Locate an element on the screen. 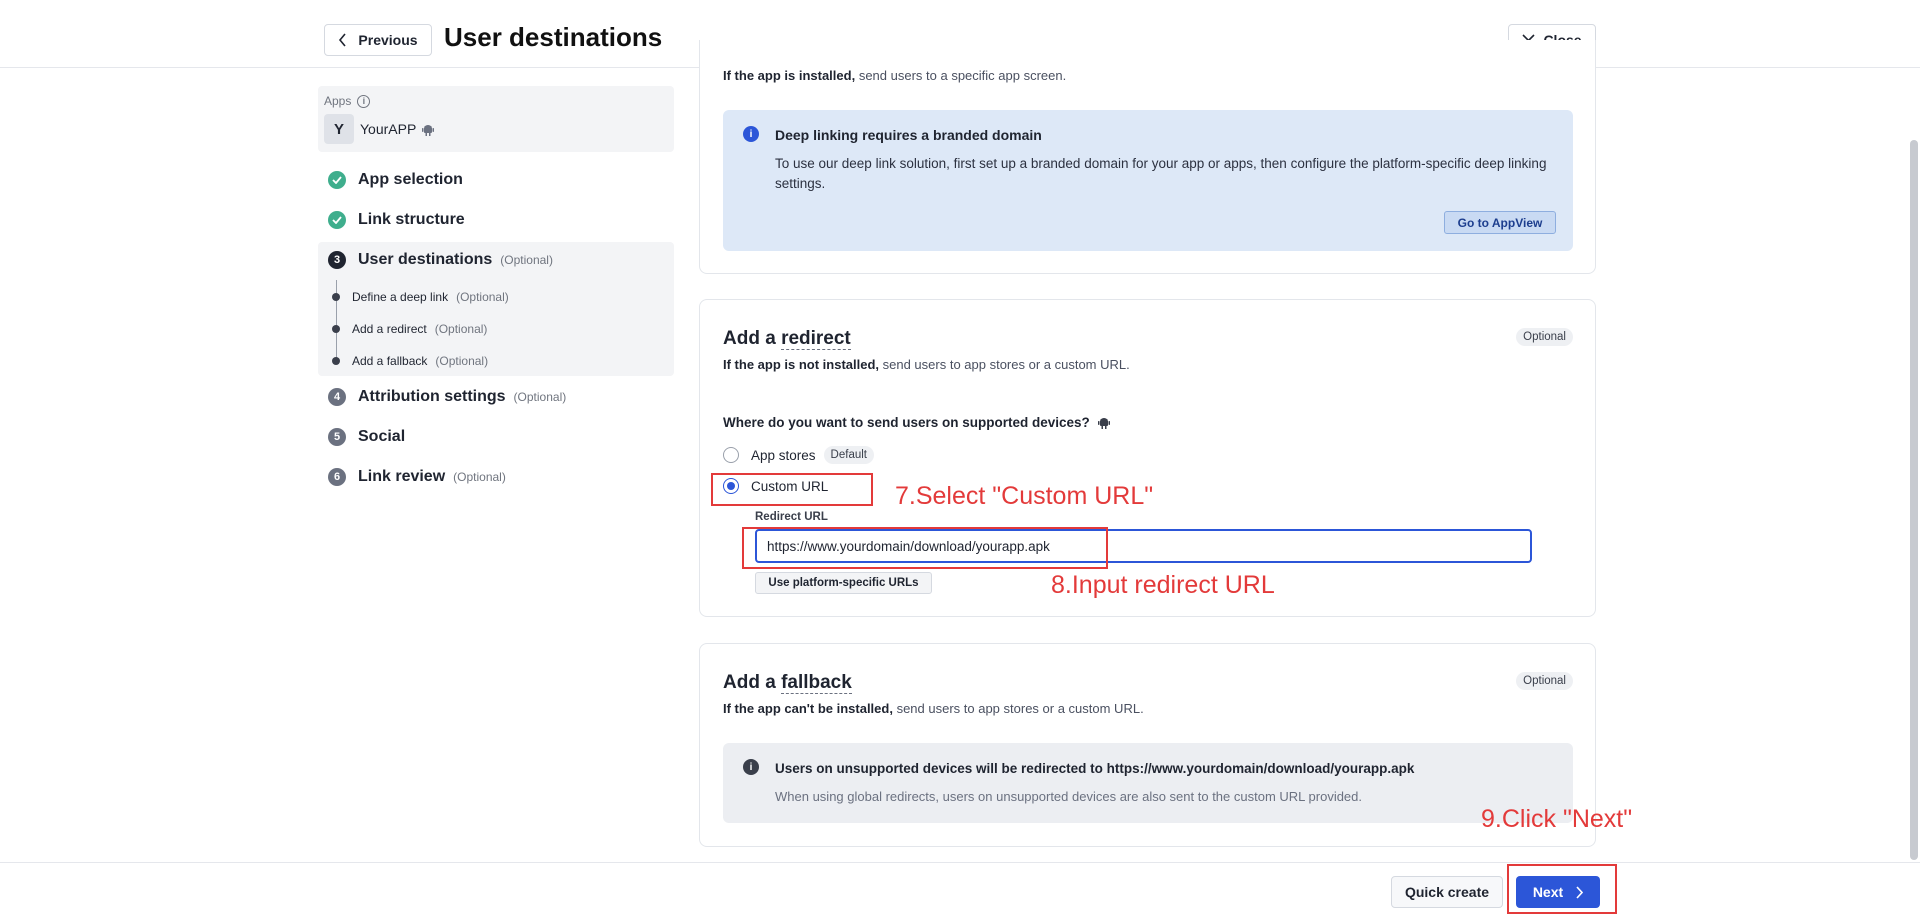 The height and width of the screenshot is (919, 1920). step-link-structure: Link structure is located at coordinates (396, 220).